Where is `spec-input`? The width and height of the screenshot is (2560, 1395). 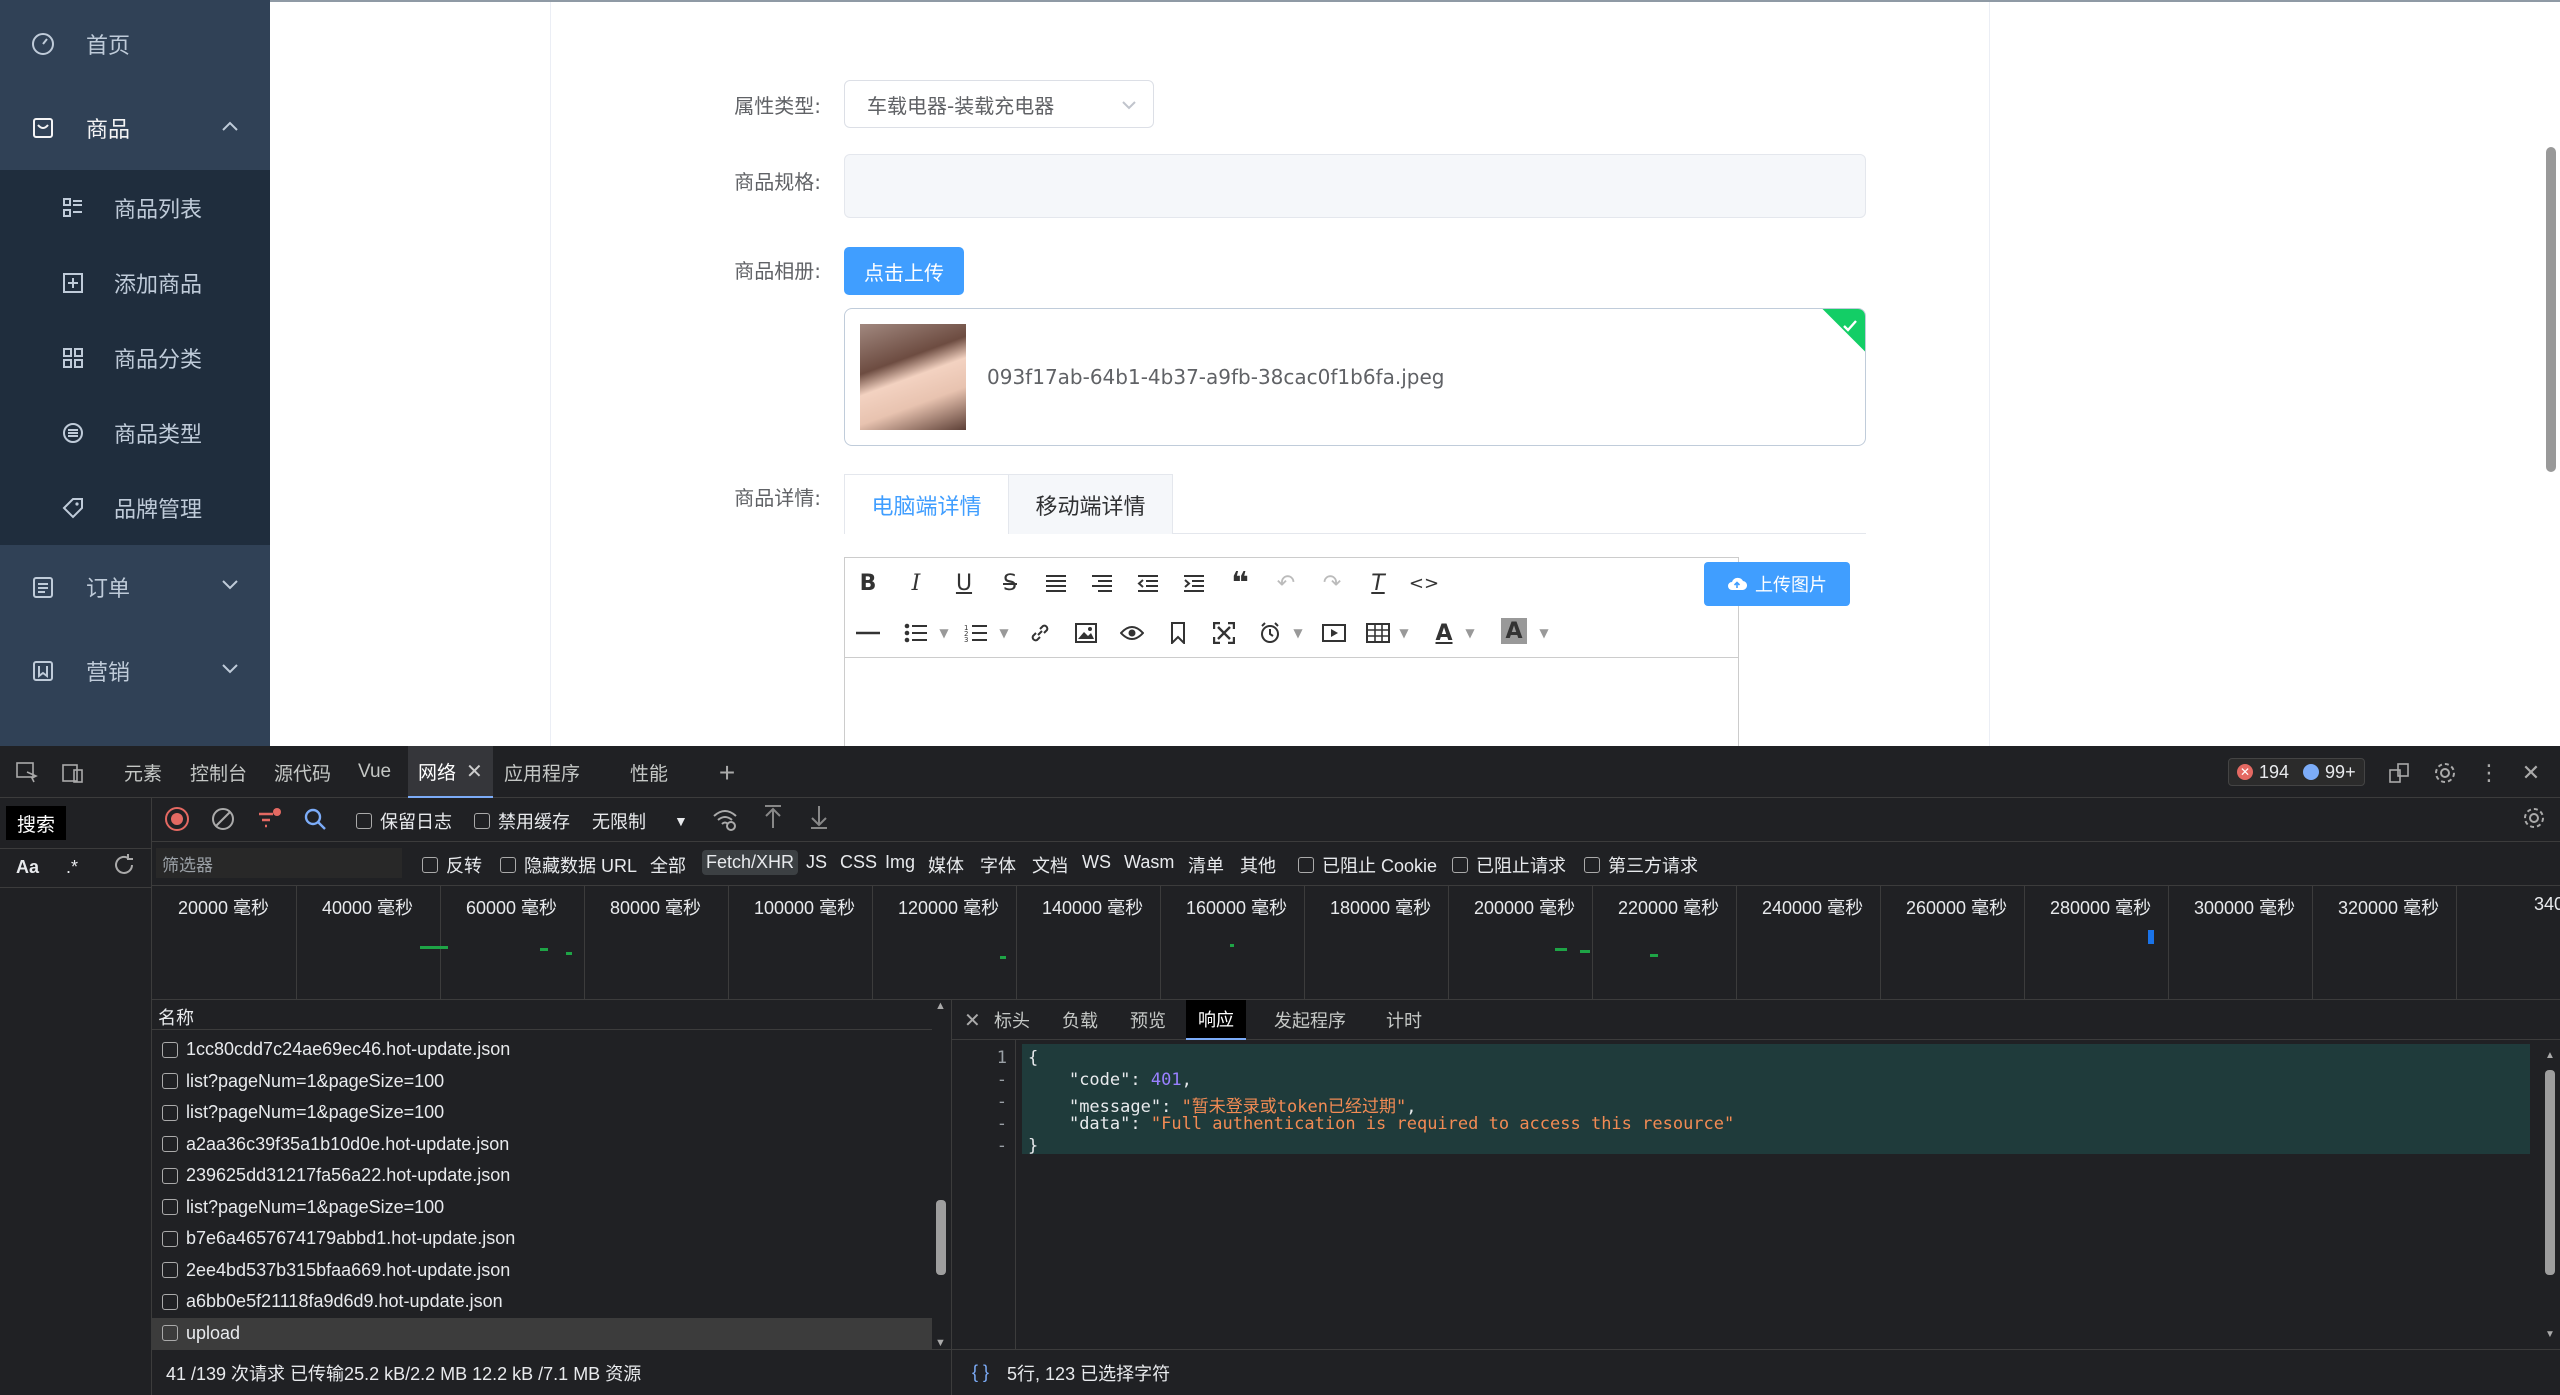 spec-input is located at coordinates (1355, 186).